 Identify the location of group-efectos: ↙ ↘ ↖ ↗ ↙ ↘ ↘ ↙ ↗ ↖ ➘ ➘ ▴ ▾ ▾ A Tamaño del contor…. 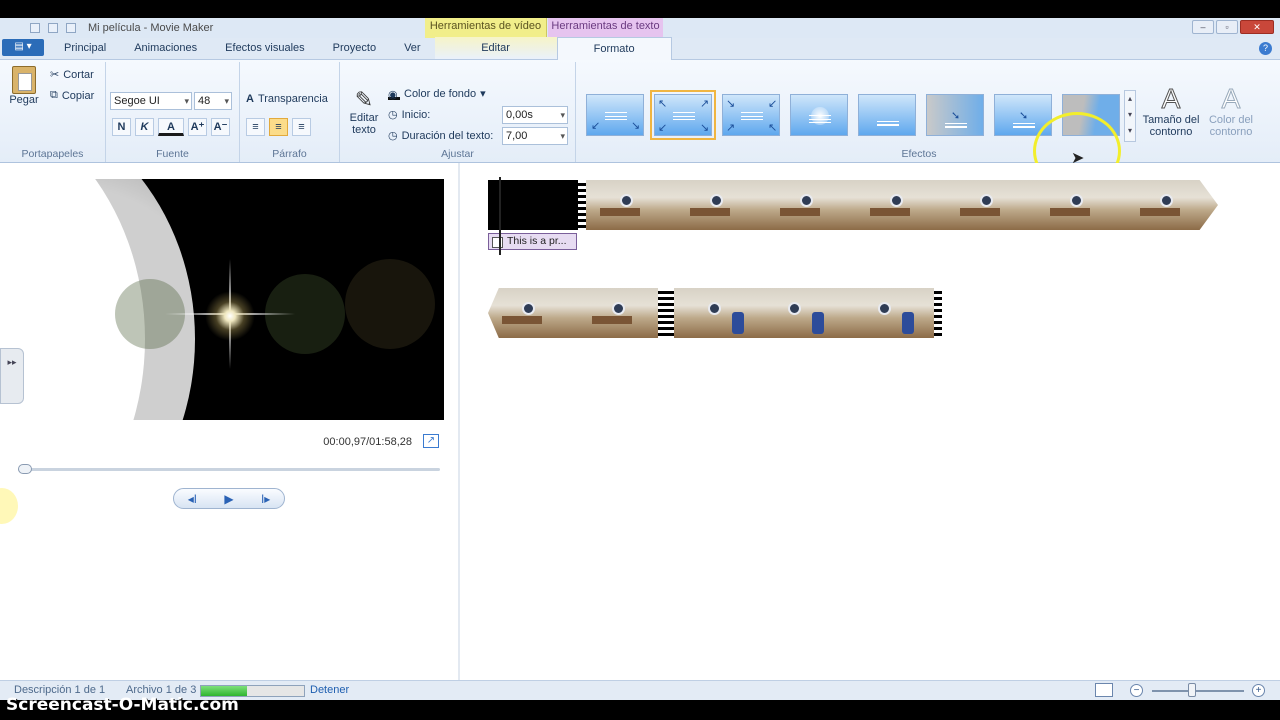
(928, 112).